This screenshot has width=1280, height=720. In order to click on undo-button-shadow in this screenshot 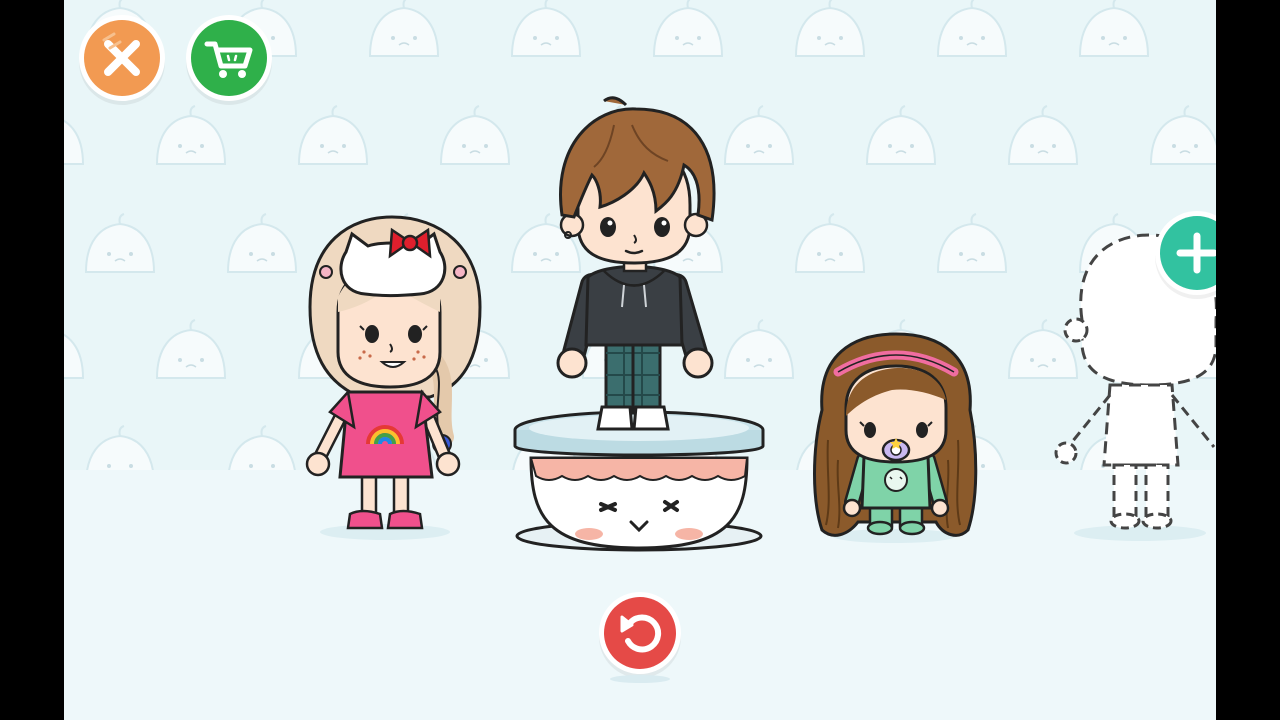, I will do `click(640, 679)`.